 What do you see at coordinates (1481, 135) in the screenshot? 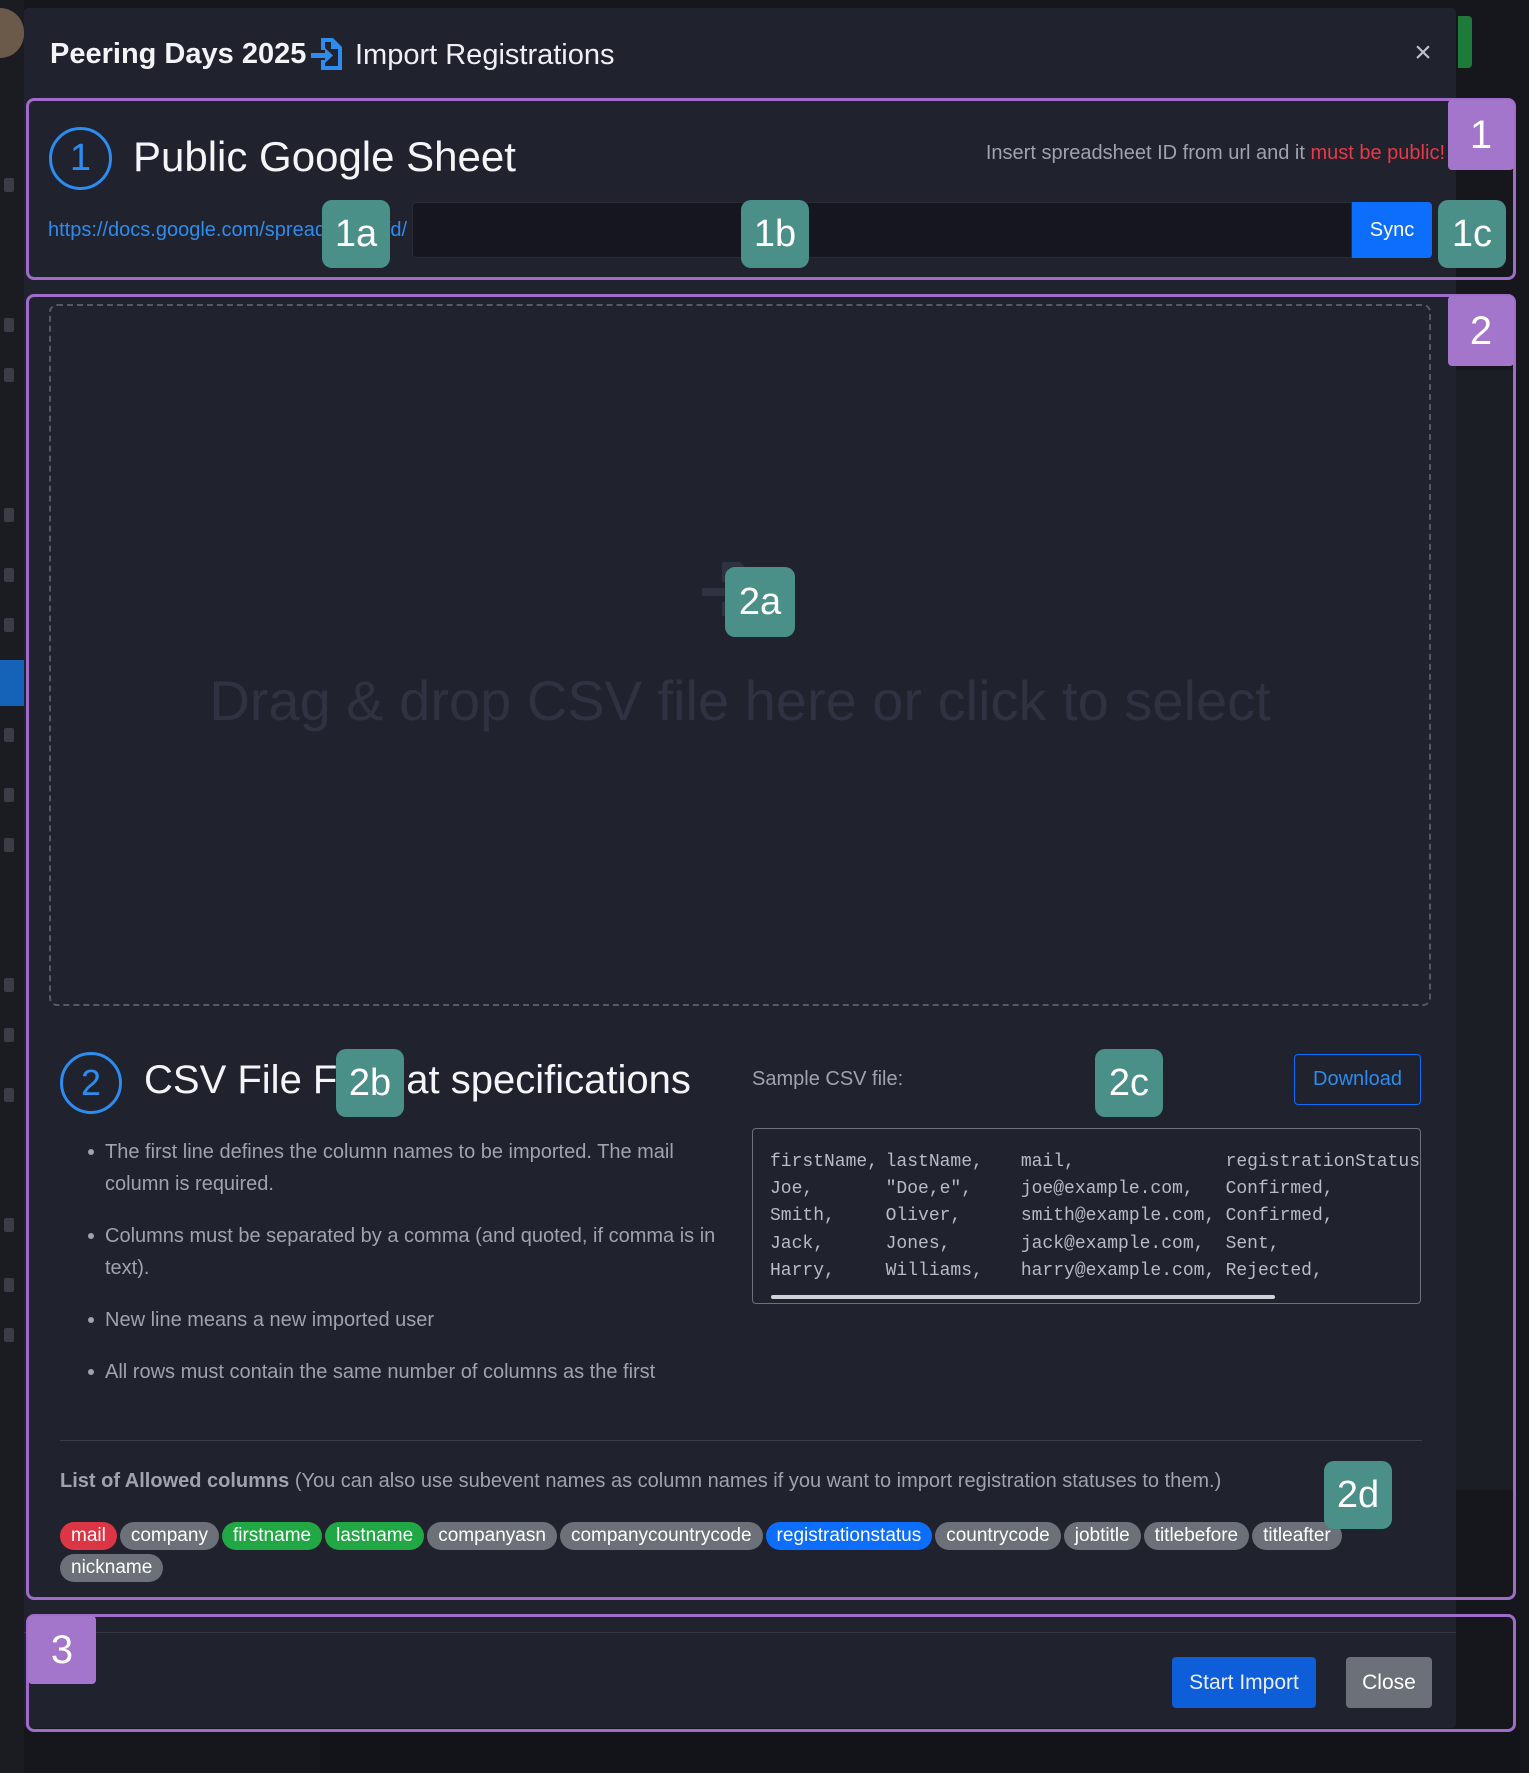
I see `annotation-label-1: 1` at bounding box center [1481, 135].